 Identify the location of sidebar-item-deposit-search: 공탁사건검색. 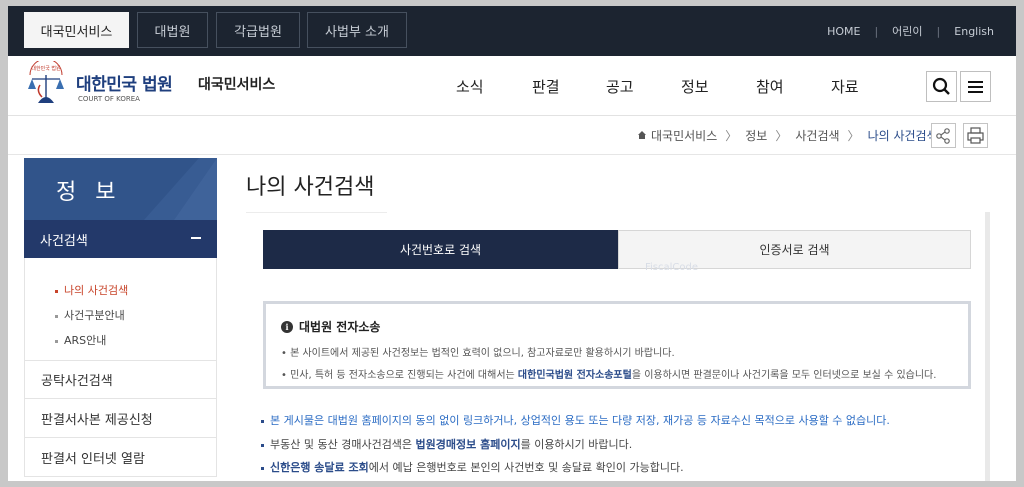
(120, 379).